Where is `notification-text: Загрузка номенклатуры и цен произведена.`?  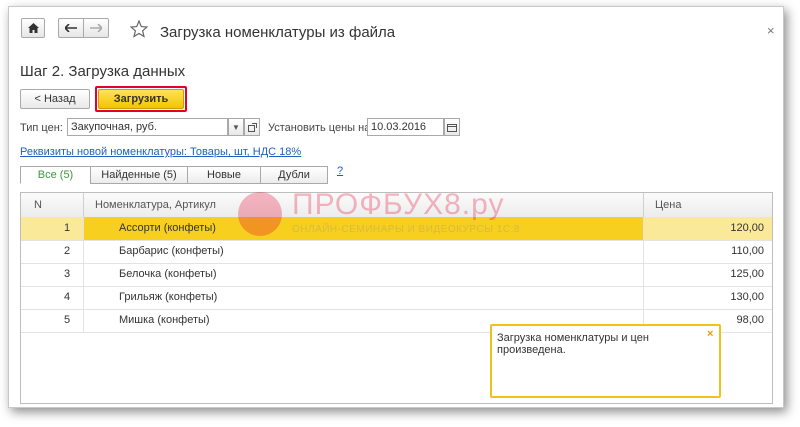
notification-text: Загрузка номенклатуры и цен произведена. is located at coordinates (573, 344).